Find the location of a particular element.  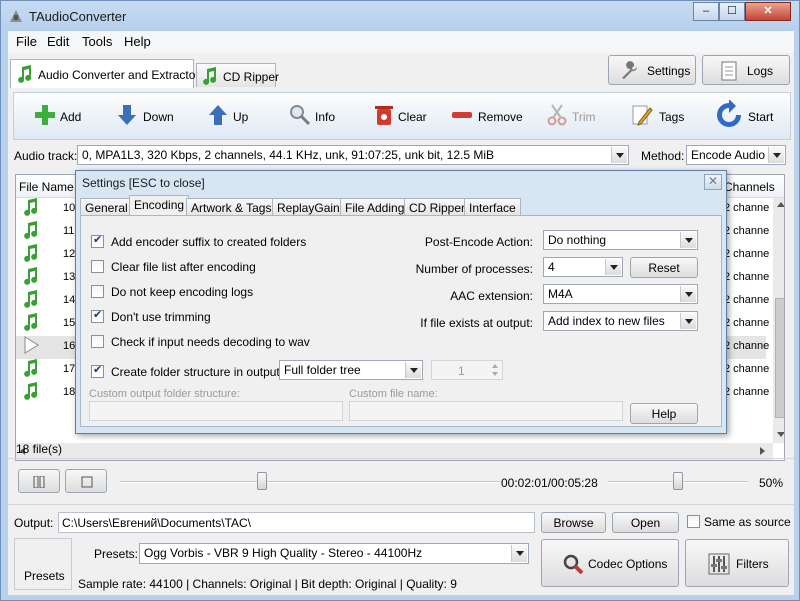

codec-options-button: Codec Options is located at coordinates (610, 563).